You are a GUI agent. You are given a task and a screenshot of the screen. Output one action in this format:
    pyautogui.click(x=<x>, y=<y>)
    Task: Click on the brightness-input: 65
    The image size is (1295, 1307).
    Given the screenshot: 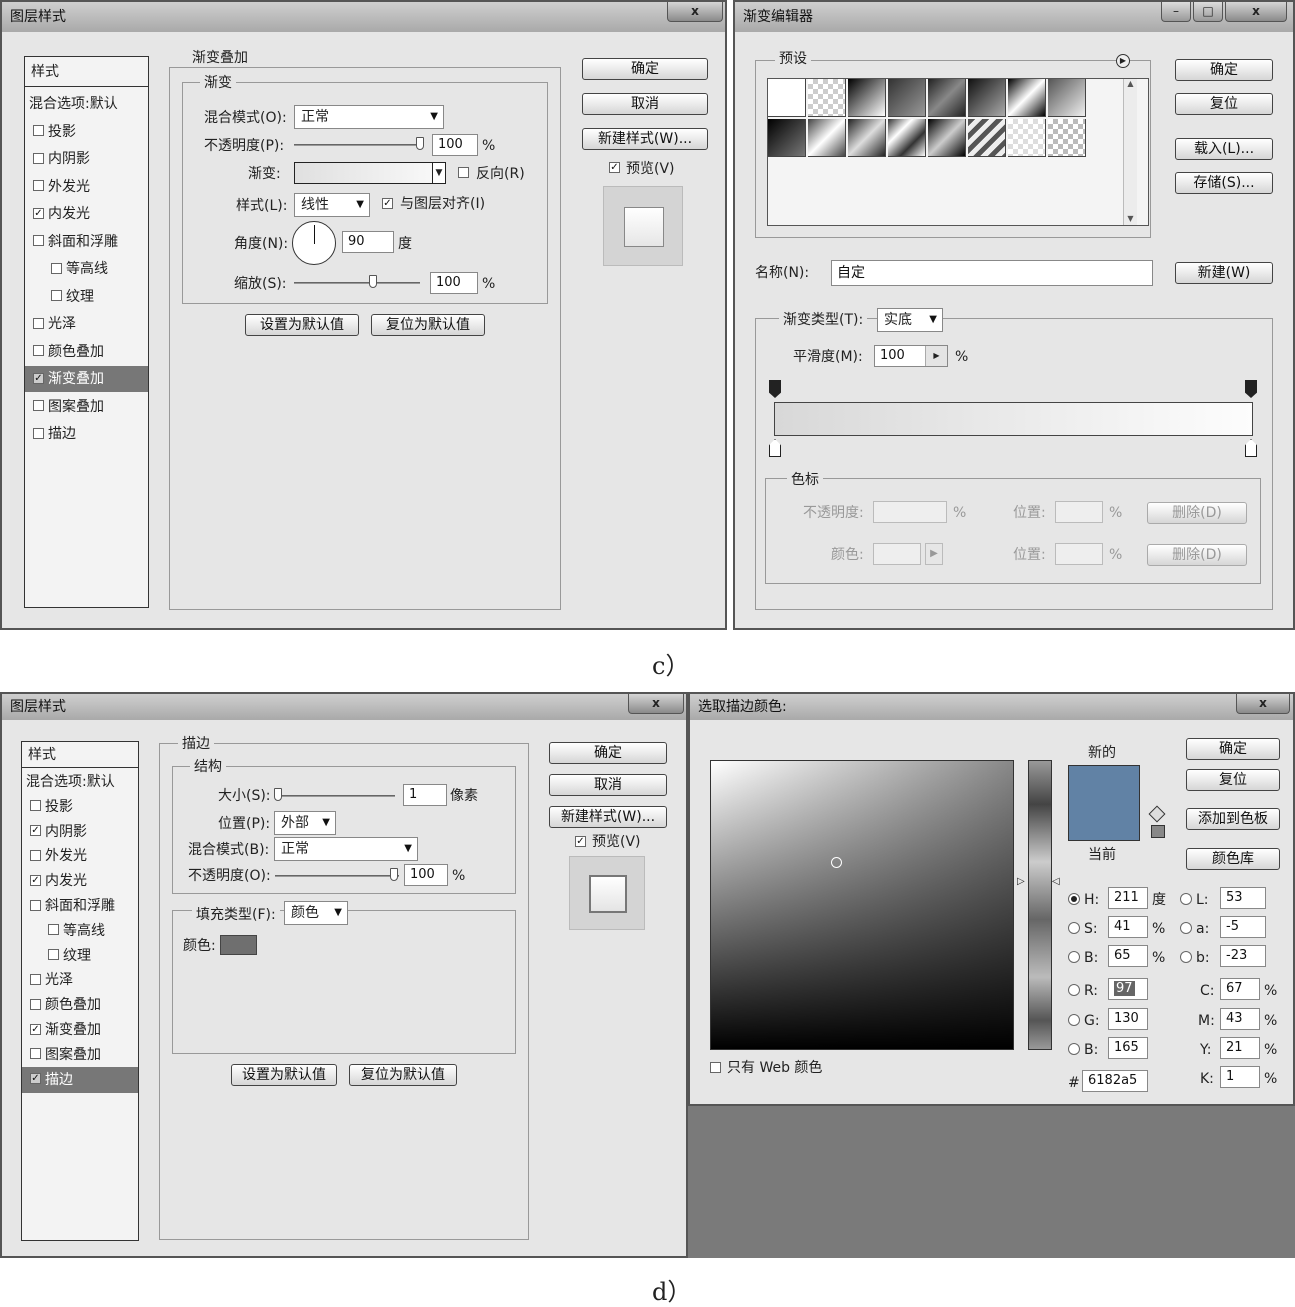 What is the action you would take?
    pyautogui.click(x=1128, y=956)
    